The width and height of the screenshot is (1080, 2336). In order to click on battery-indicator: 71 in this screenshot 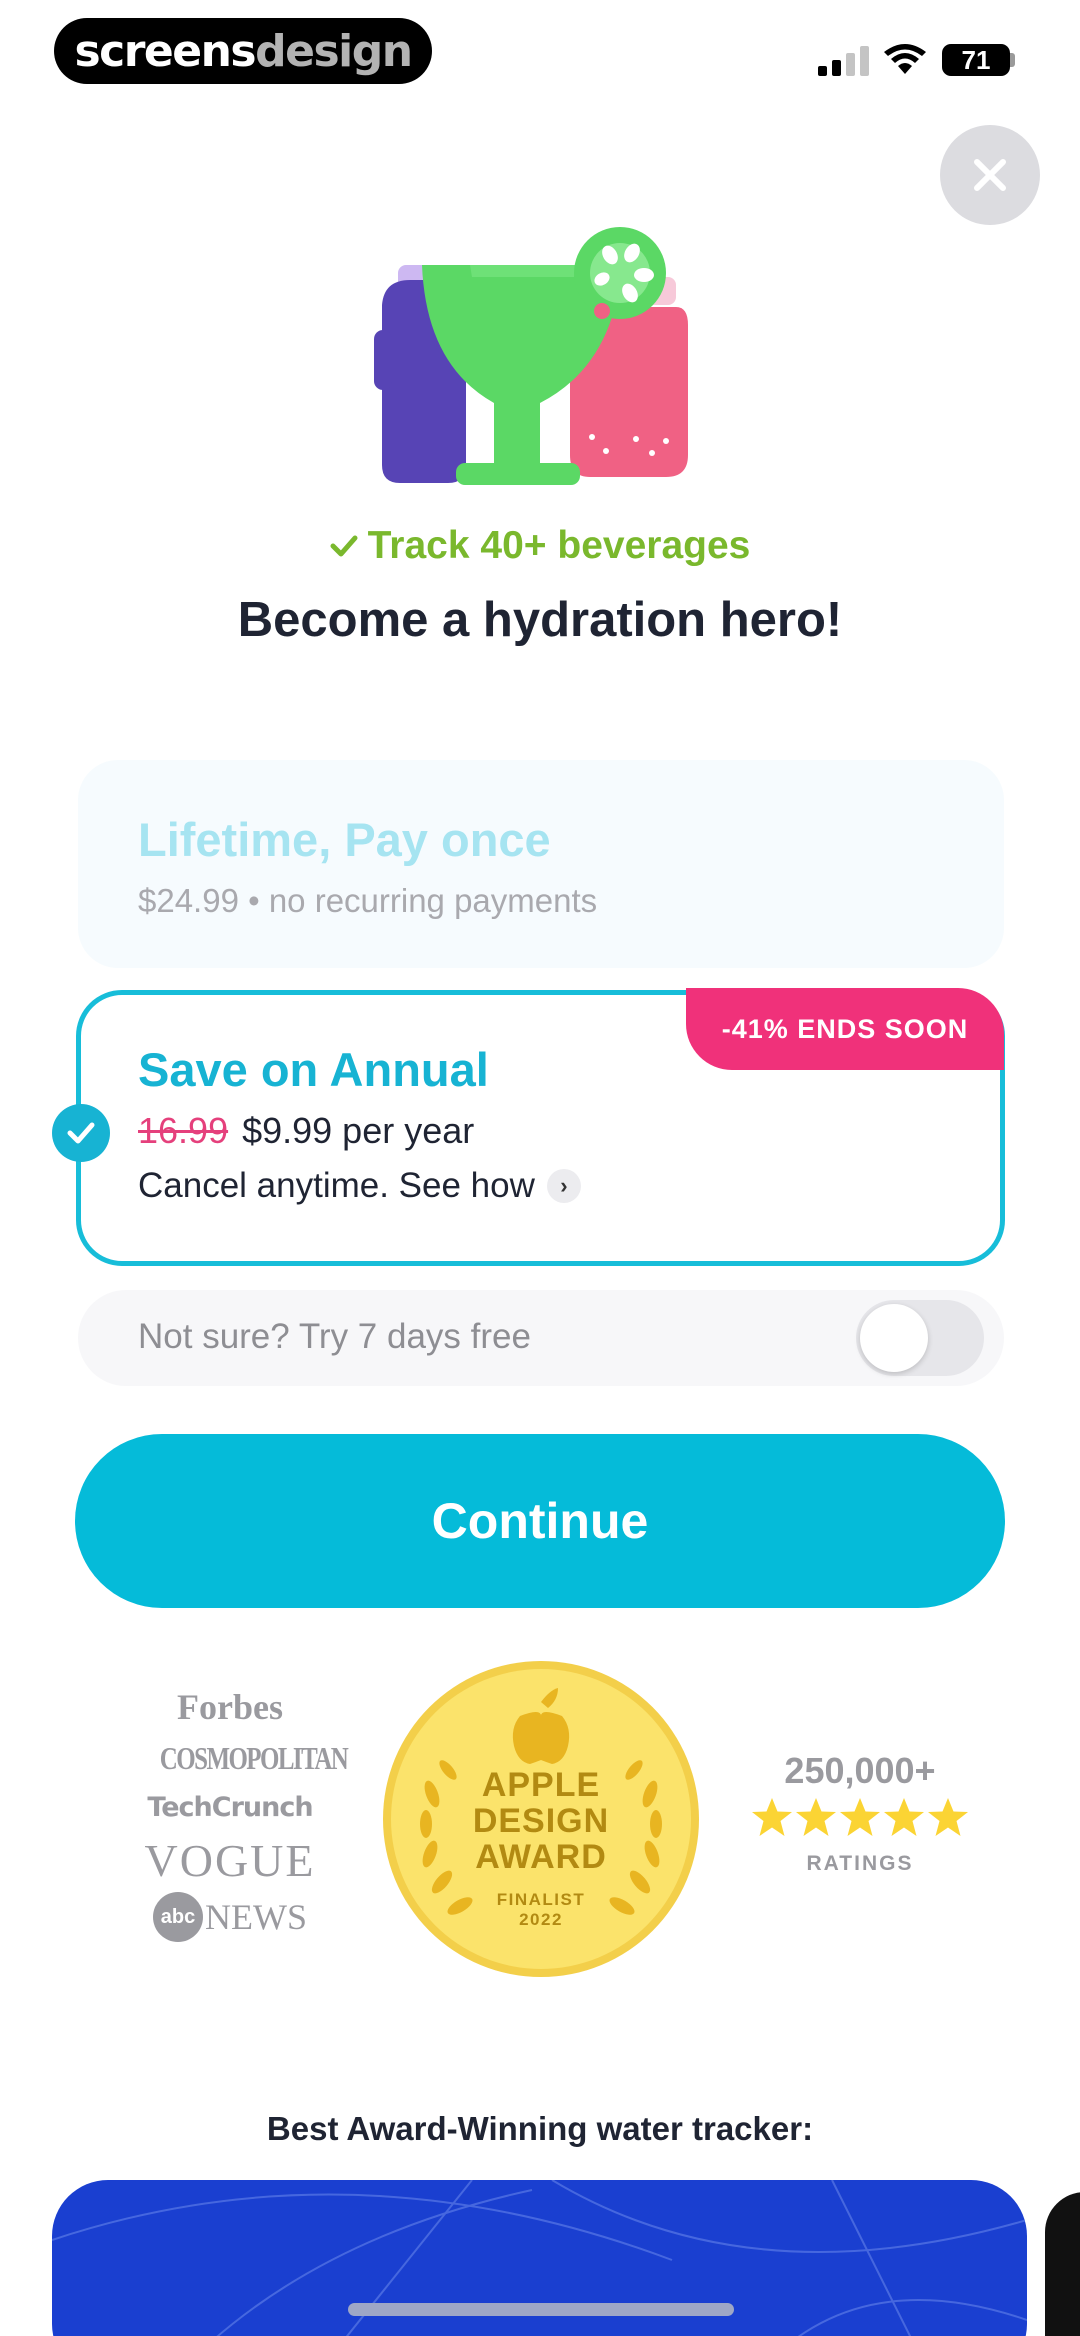, I will do `click(976, 60)`.